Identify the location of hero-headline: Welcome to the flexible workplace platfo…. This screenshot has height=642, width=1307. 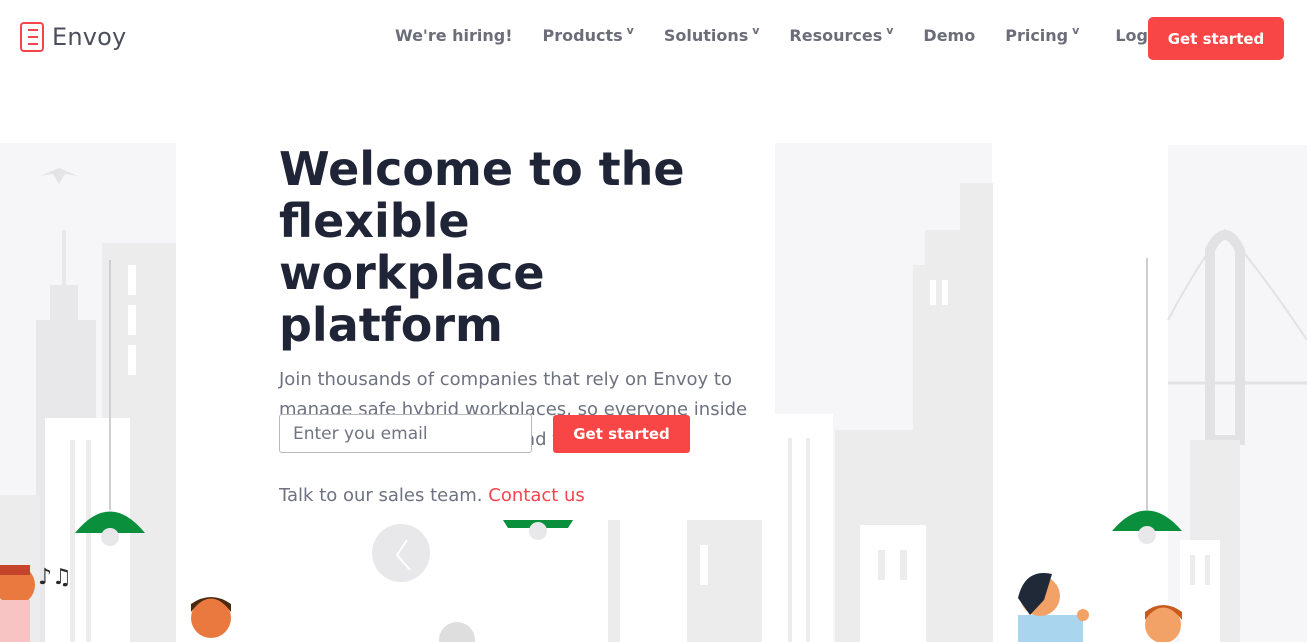
(482, 247).